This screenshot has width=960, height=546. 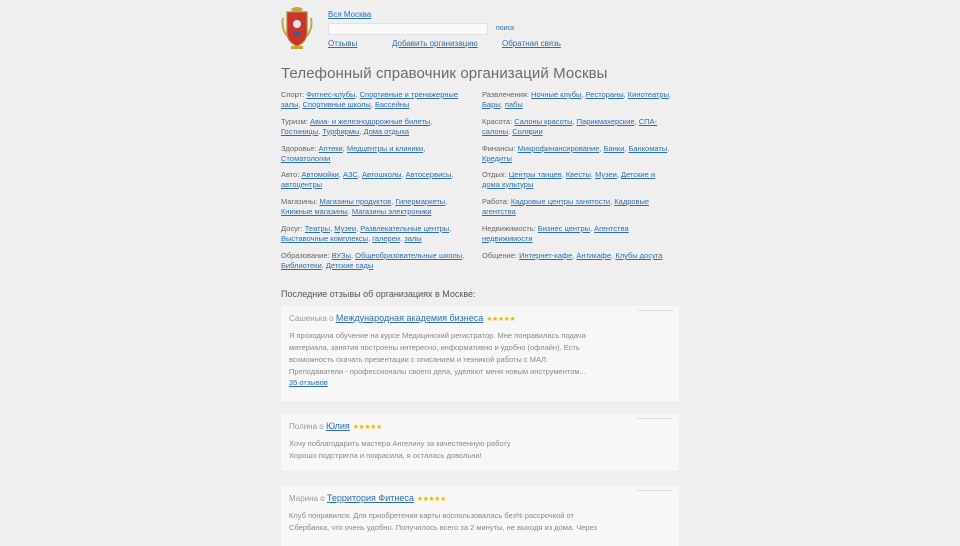 I want to click on category-link: Библиотеки, so click(x=301, y=265).